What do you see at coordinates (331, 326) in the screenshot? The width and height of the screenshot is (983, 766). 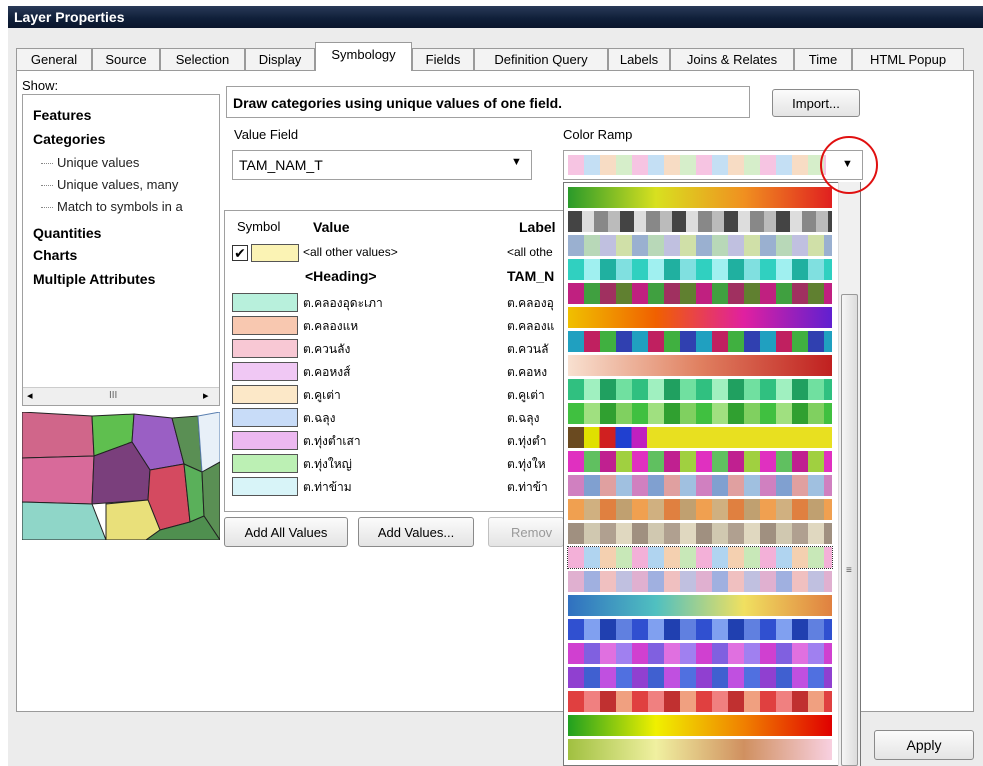 I see `row-value: ต.คลองแห` at bounding box center [331, 326].